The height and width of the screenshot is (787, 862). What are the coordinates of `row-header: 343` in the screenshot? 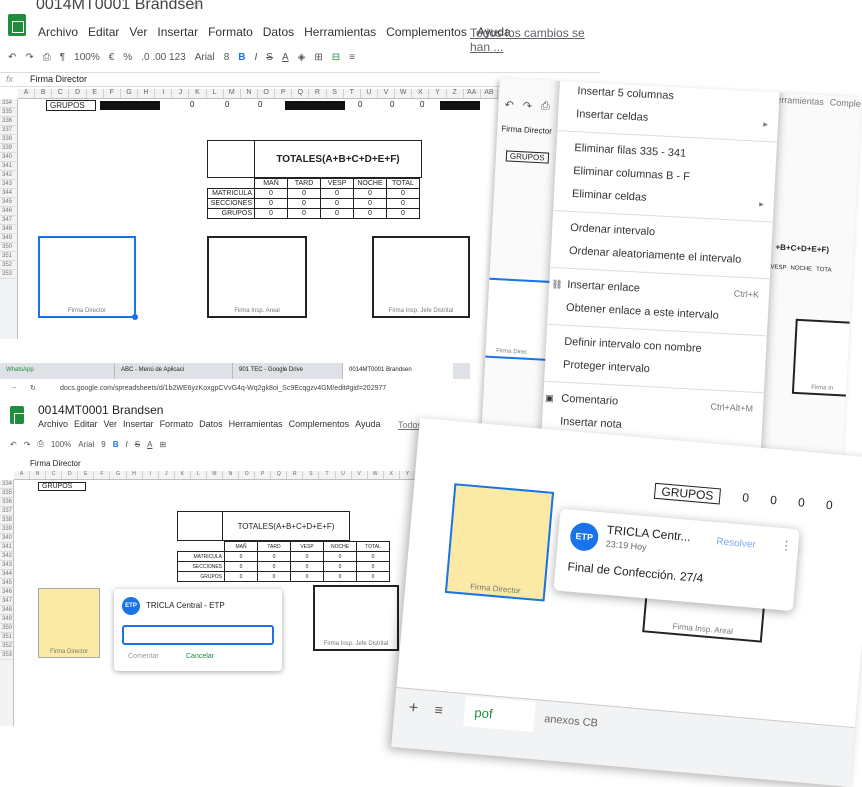 It's located at (6, 565).